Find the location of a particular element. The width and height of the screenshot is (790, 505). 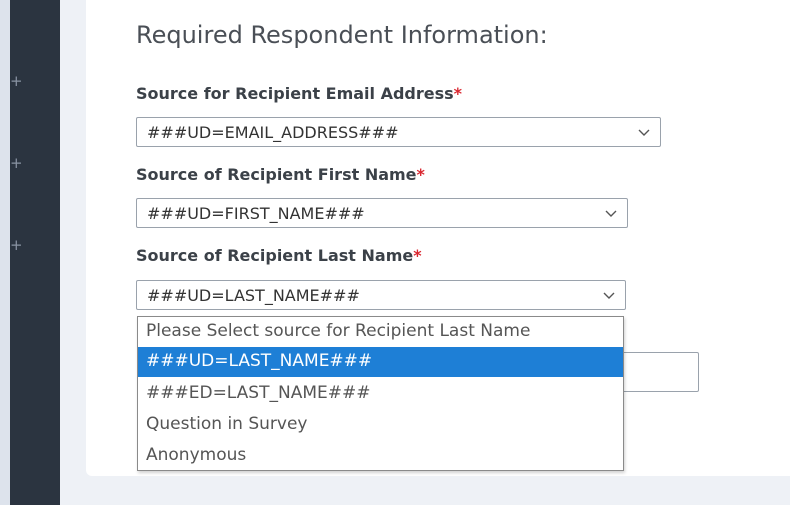

section-title: Required Respondent Information: is located at coordinates (342, 35).